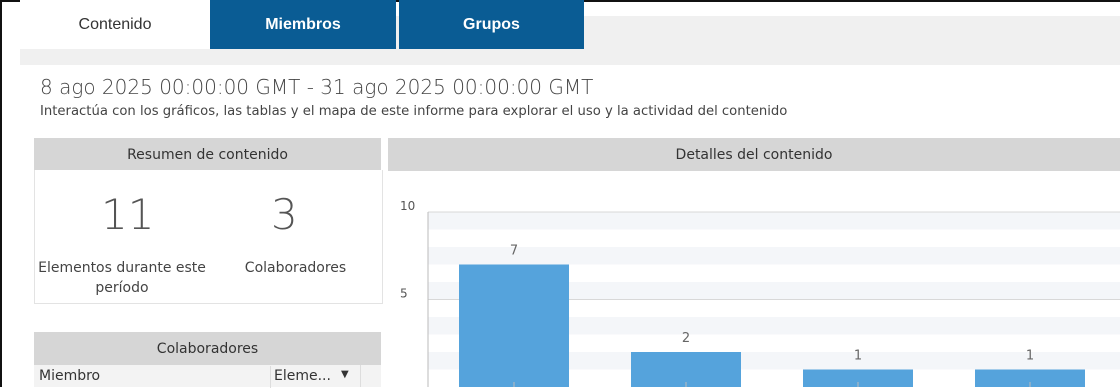 The width and height of the screenshot is (1120, 392). What do you see at coordinates (207, 154) in the screenshot?
I see `summary-header: Resumen de contenido` at bounding box center [207, 154].